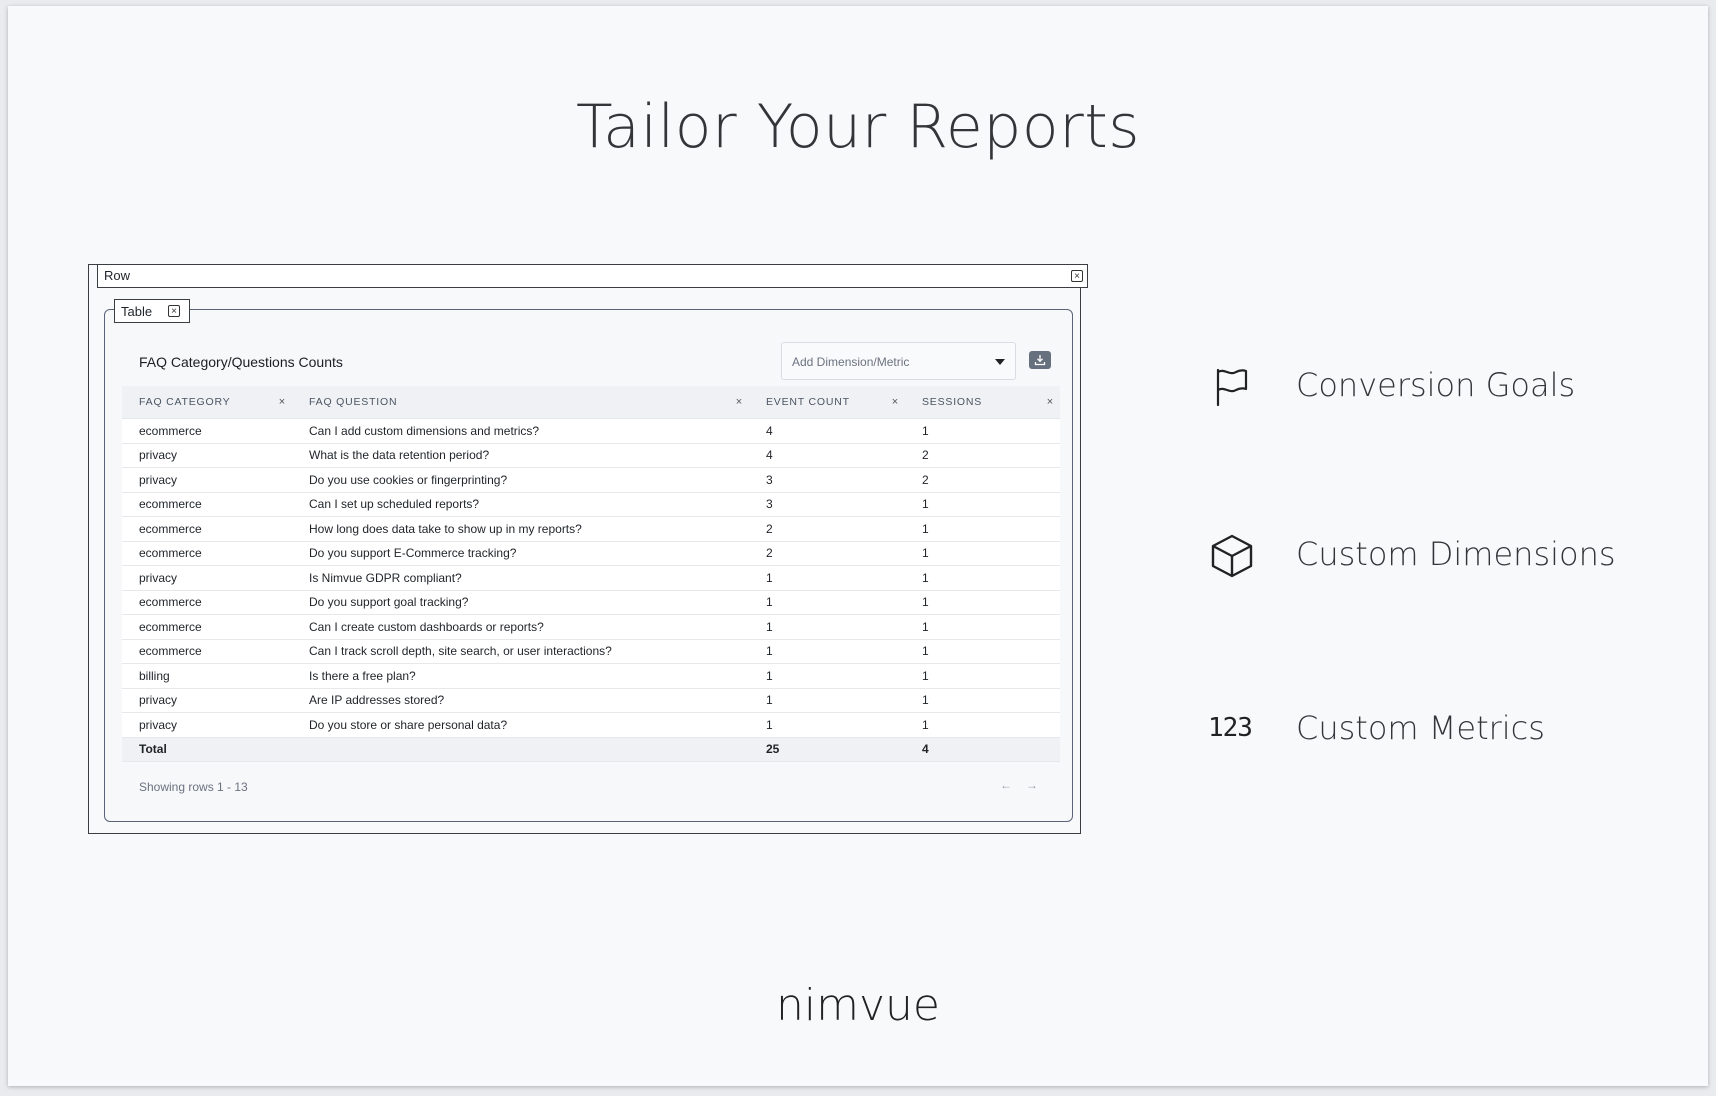 Image resolution: width=1716 pixels, height=1096 pixels. Describe the element at coordinates (591, 602) in the screenshot. I see `table-row: ecommerce Do you support goal tracking? 1 1` at that location.